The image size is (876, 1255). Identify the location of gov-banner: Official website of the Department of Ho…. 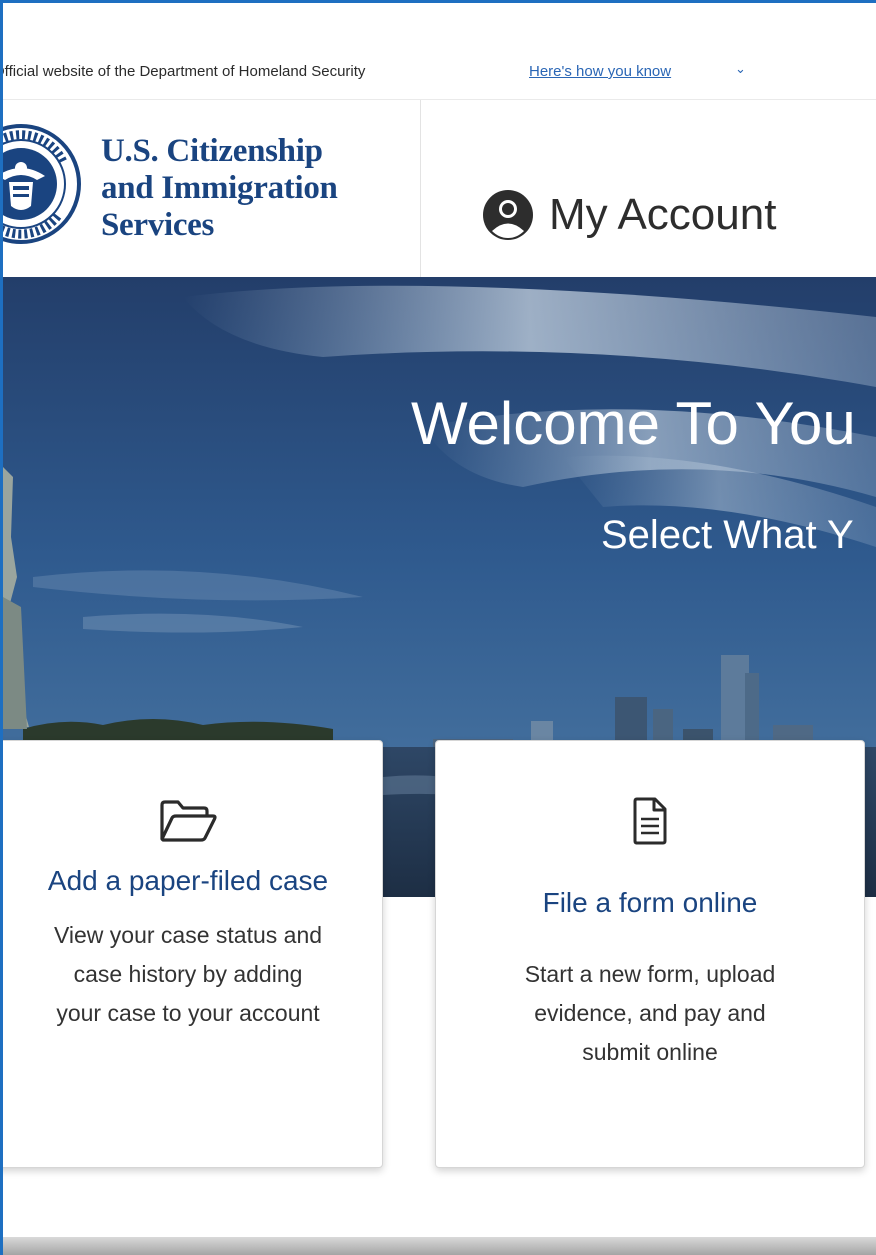
(439, 51).